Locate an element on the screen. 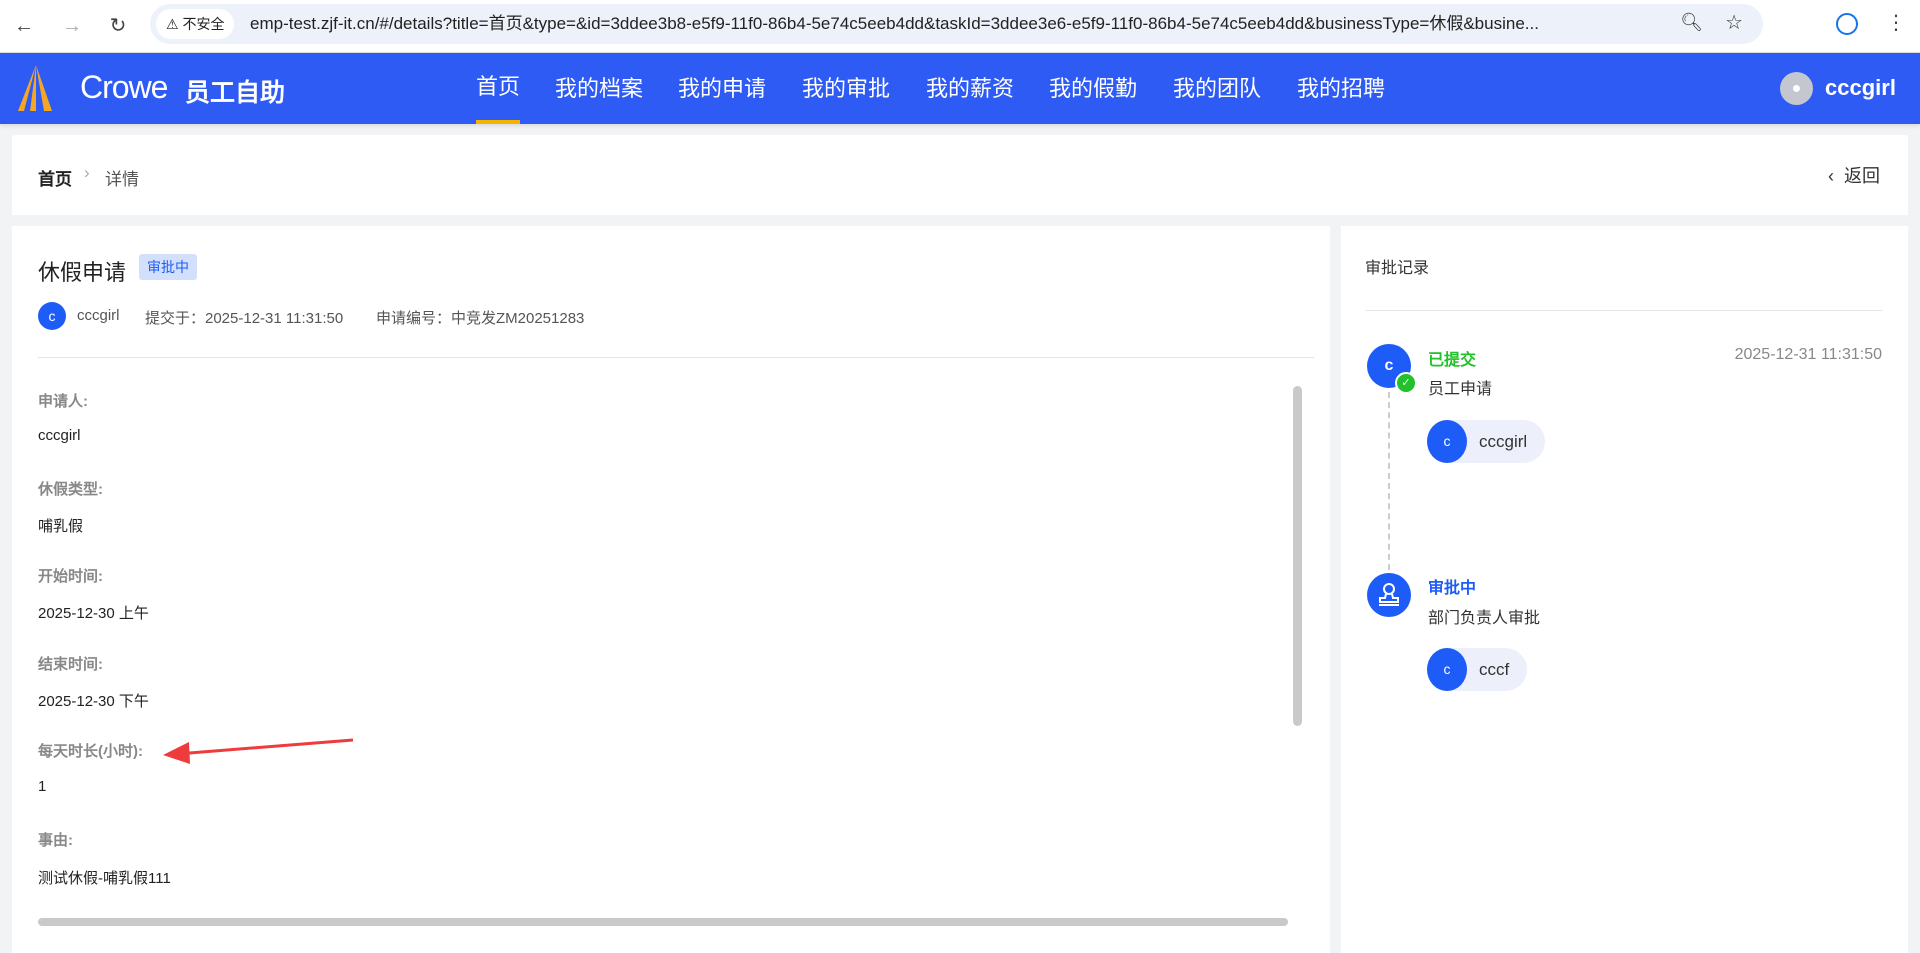 Image resolution: width=1920 pixels, height=953 pixels. field-label: 开始时间: is located at coordinates (70, 576).